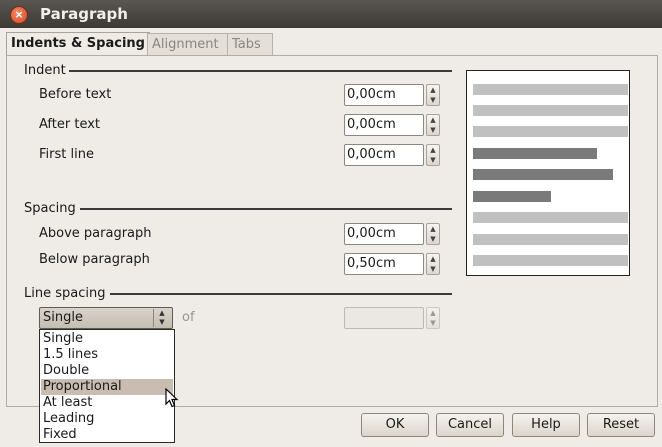  I want to click on dropdown-option-fixed: Fixed, so click(107, 435).